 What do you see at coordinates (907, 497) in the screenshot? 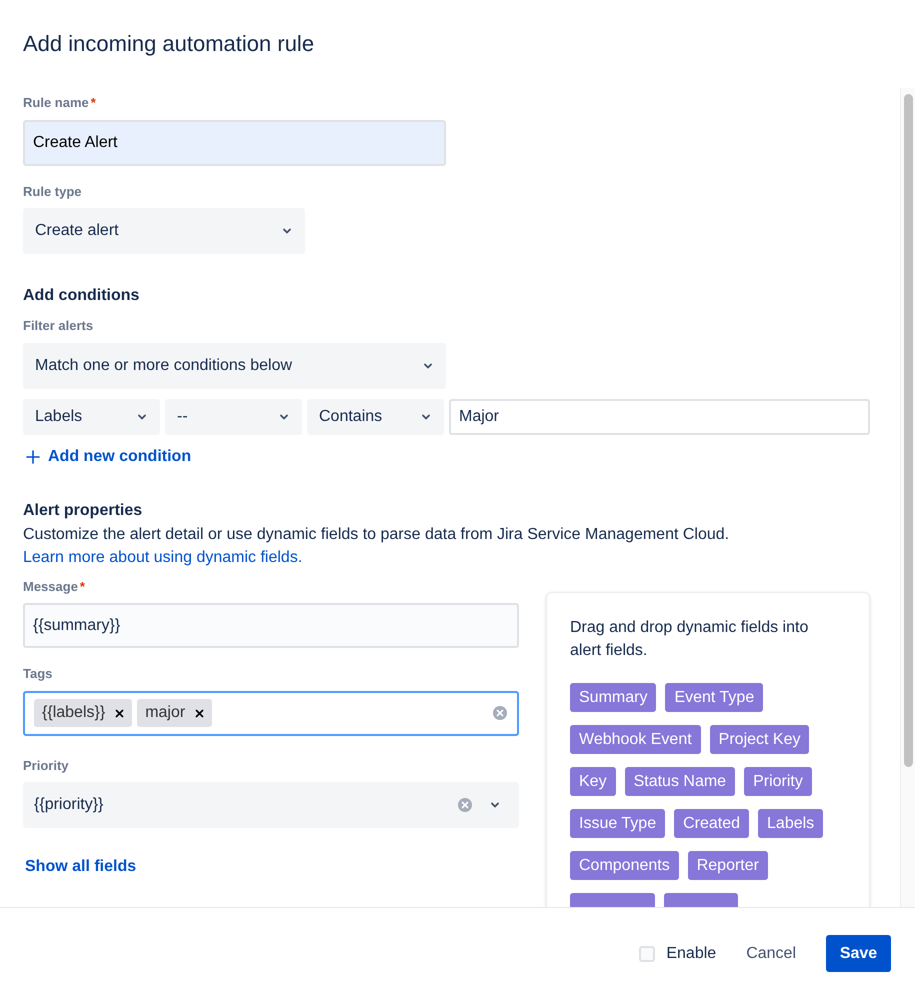
I see `scrollbar` at bounding box center [907, 497].